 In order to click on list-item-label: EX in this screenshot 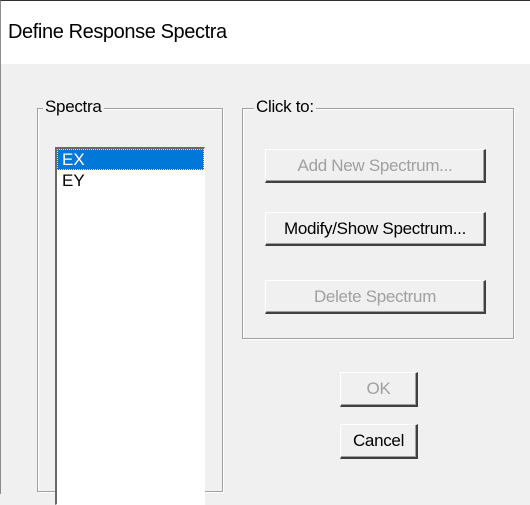, I will do `click(73, 159)`.